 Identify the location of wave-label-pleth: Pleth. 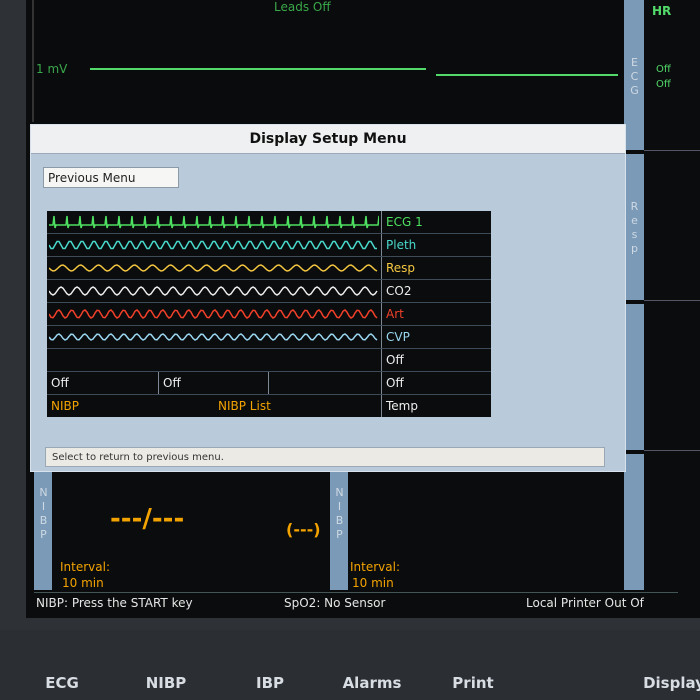
(436, 245).